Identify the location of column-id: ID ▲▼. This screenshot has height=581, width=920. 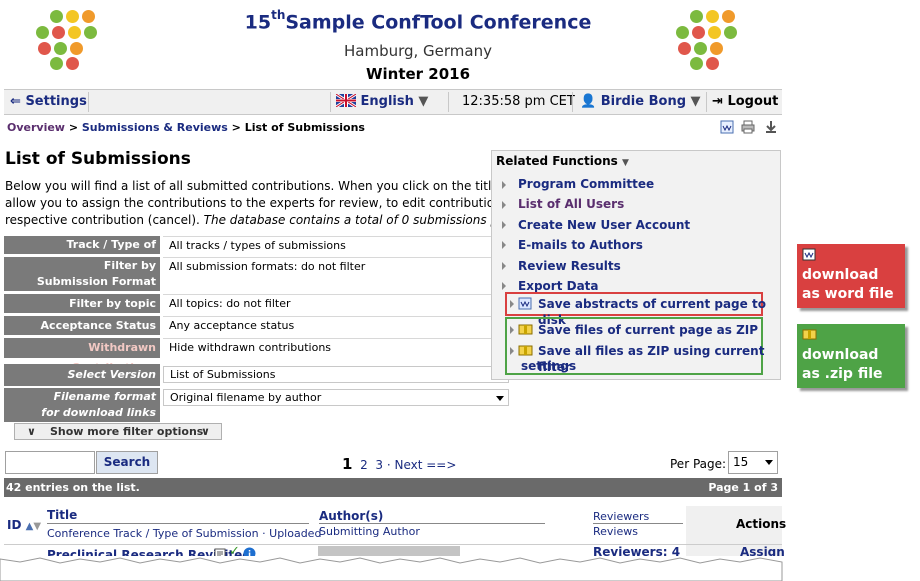
(24, 525).